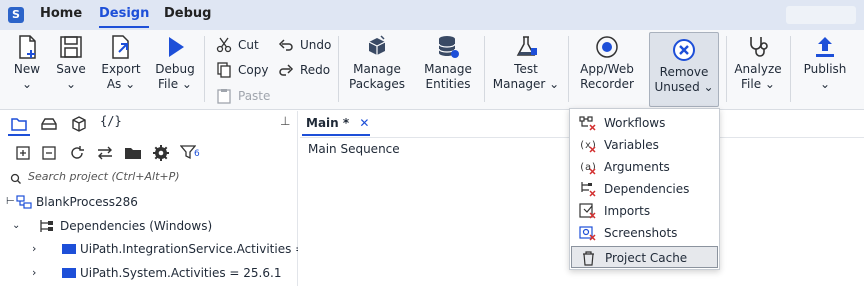 The height and width of the screenshot is (286, 864). Describe the element at coordinates (149, 273) in the screenshot. I see `tree-item-package: › UiPath.System.Activities = 25.6.1` at that location.